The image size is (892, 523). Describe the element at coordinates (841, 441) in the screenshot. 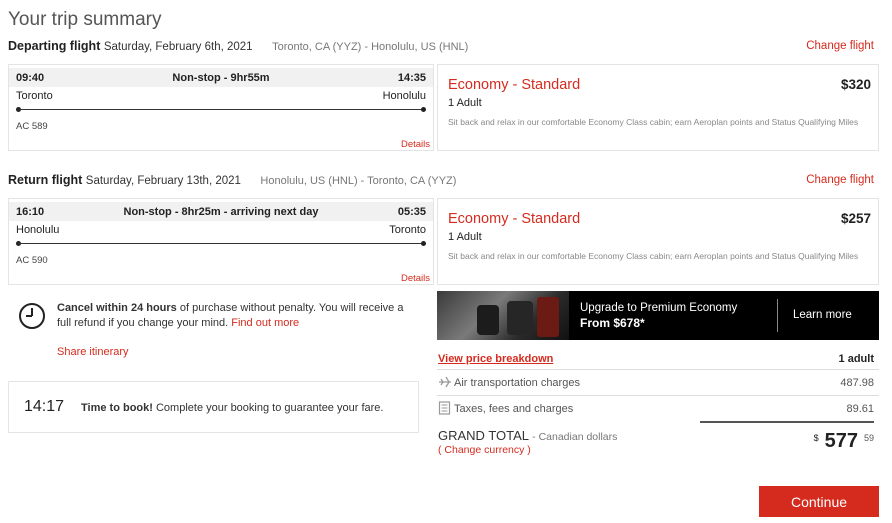

I see `total-whole: 577` at that location.